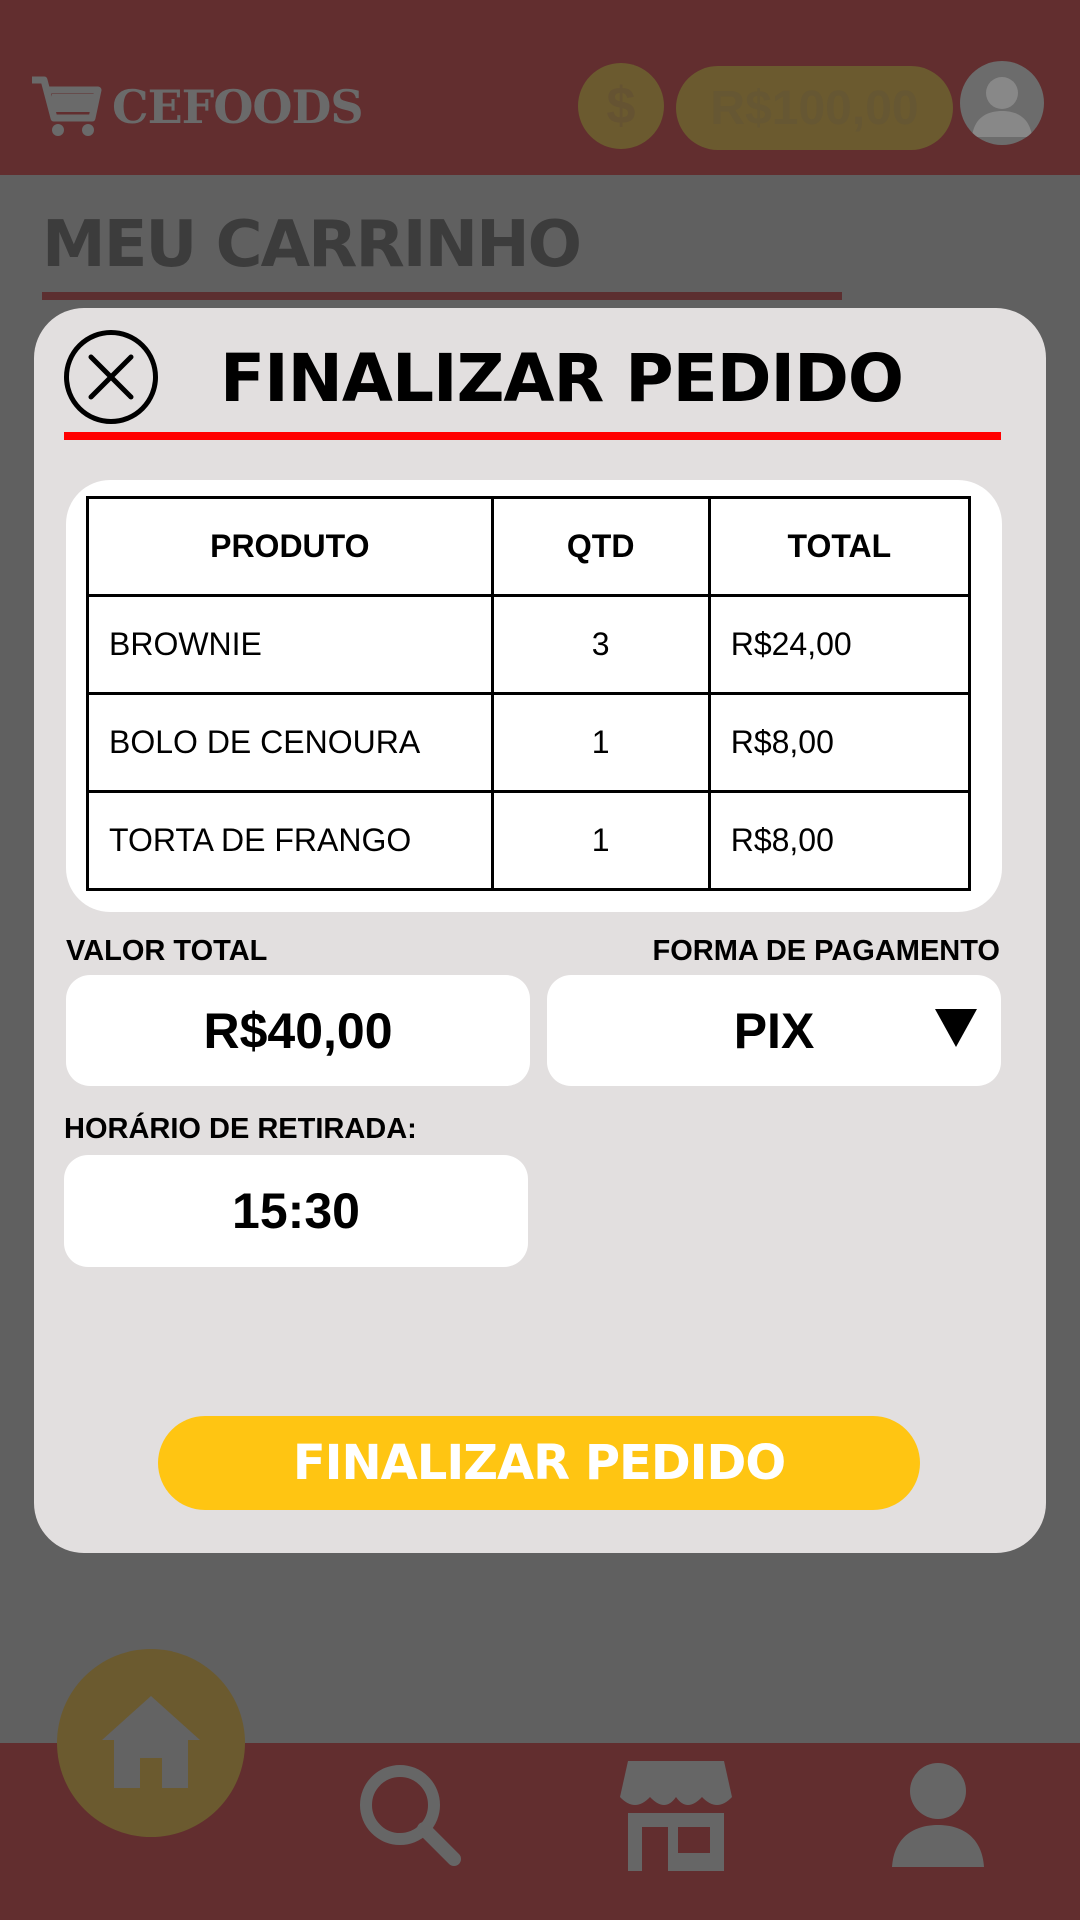 This screenshot has height=1920, width=1080. I want to click on cell-qtd: 3, so click(600, 644).